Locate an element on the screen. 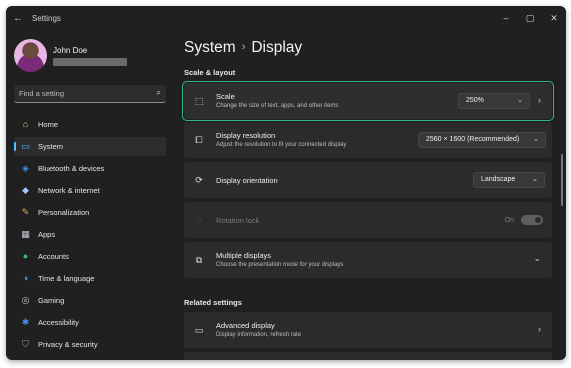 This screenshot has width=571, height=368. sidebar-item-personalization: ✎ Personalization is located at coordinates (90, 212).